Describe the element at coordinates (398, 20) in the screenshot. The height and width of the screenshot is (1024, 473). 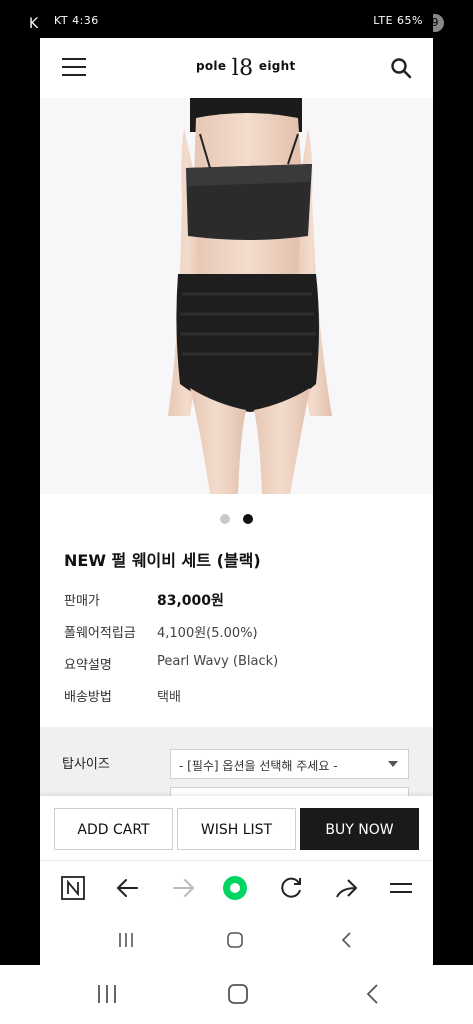
I see `status-right-text: LTE 65%` at that location.